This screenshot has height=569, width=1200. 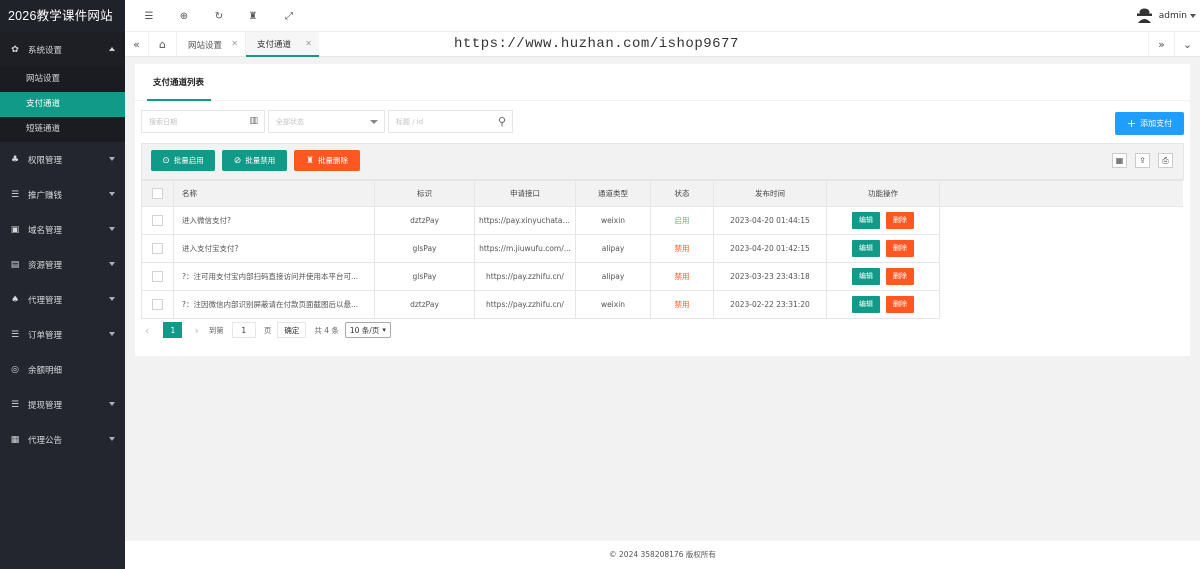 What do you see at coordinates (149, 16) in the screenshot?
I see `menu-toggle-icon: ☰` at bounding box center [149, 16].